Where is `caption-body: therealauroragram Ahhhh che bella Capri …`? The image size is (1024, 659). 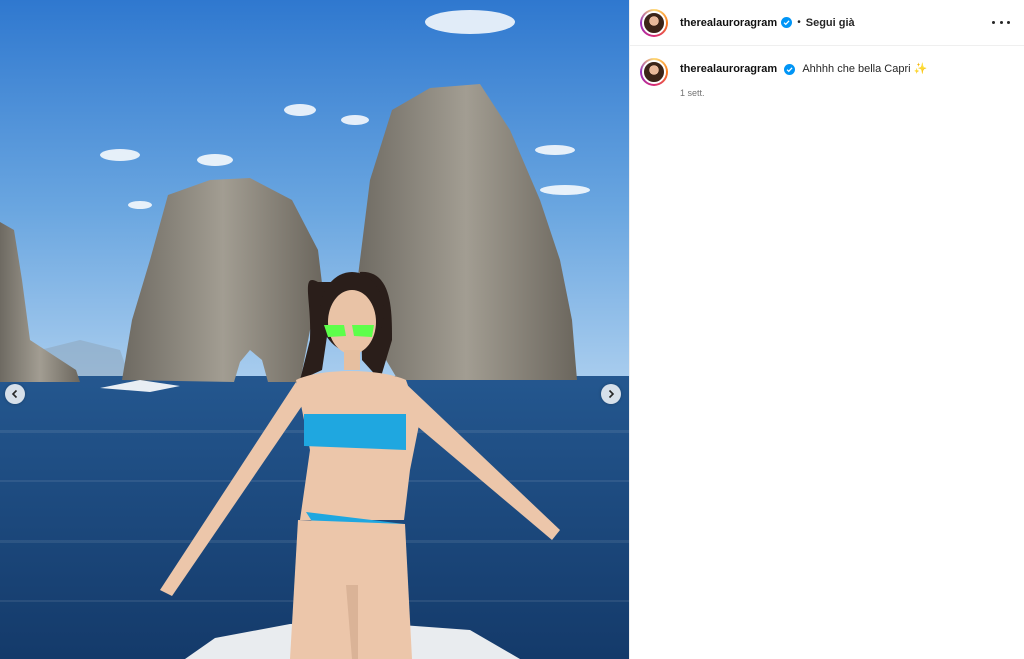 caption-body: therealauroragram Ahhhh che bella Capri … is located at coordinates (803, 80).